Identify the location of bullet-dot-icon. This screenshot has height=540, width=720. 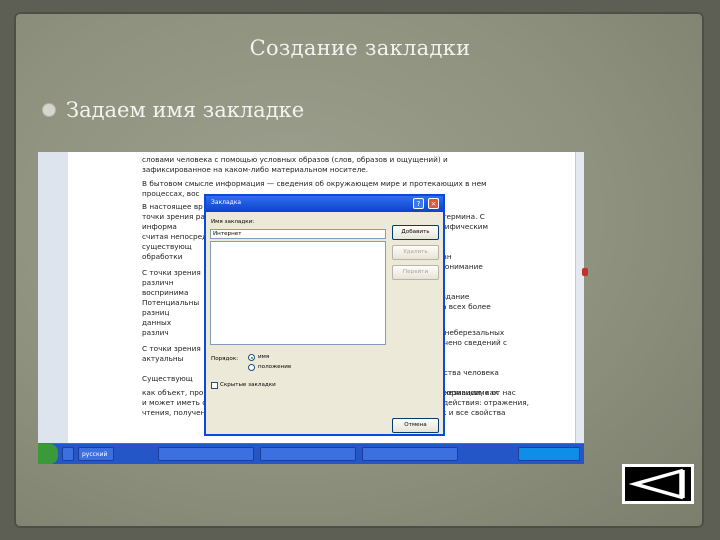
(49, 110).